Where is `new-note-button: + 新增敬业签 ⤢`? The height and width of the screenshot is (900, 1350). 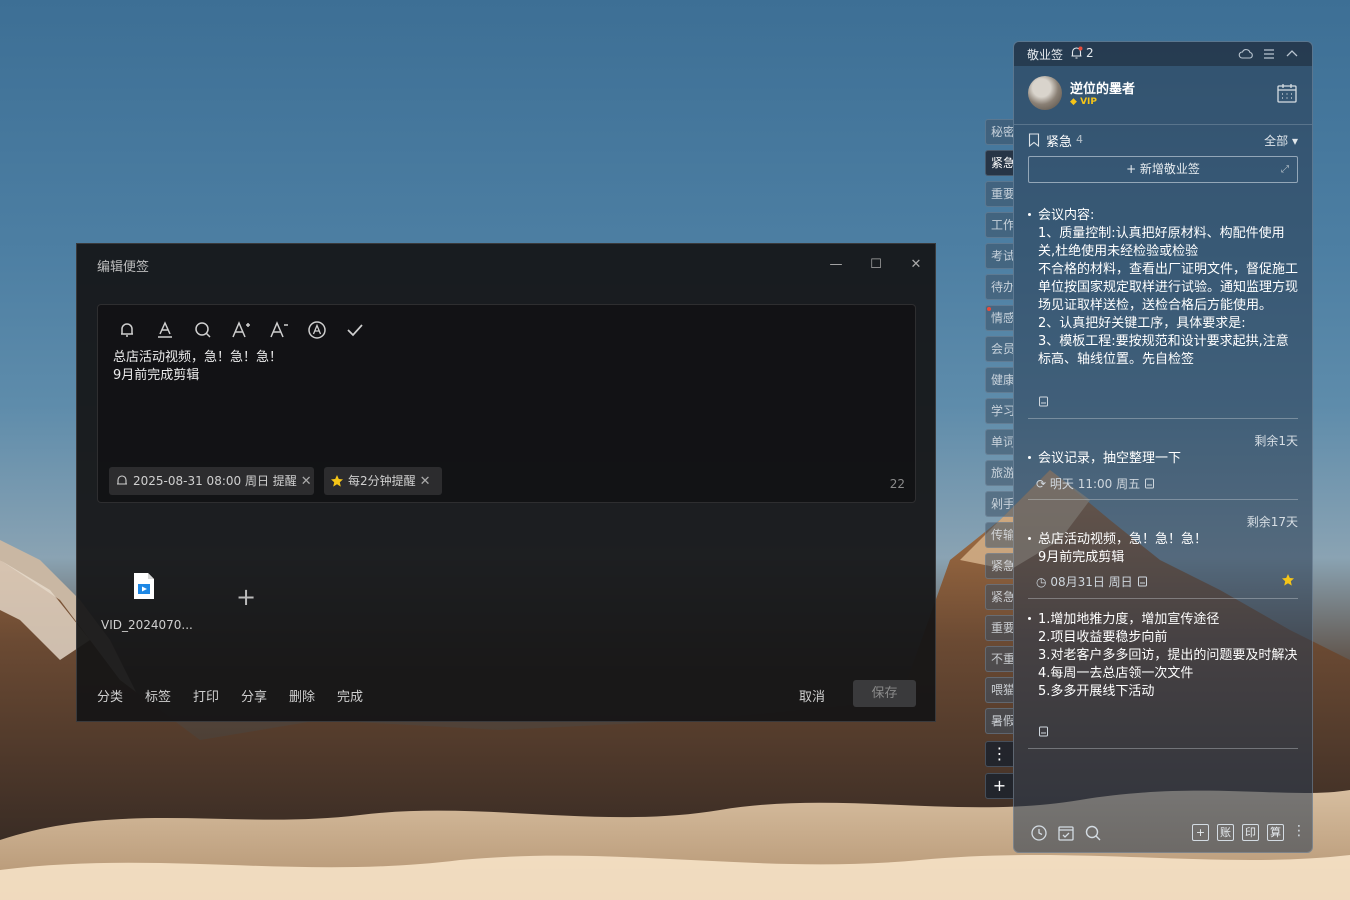 new-note-button: + 新增敬业签 ⤢ is located at coordinates (1163, 169).